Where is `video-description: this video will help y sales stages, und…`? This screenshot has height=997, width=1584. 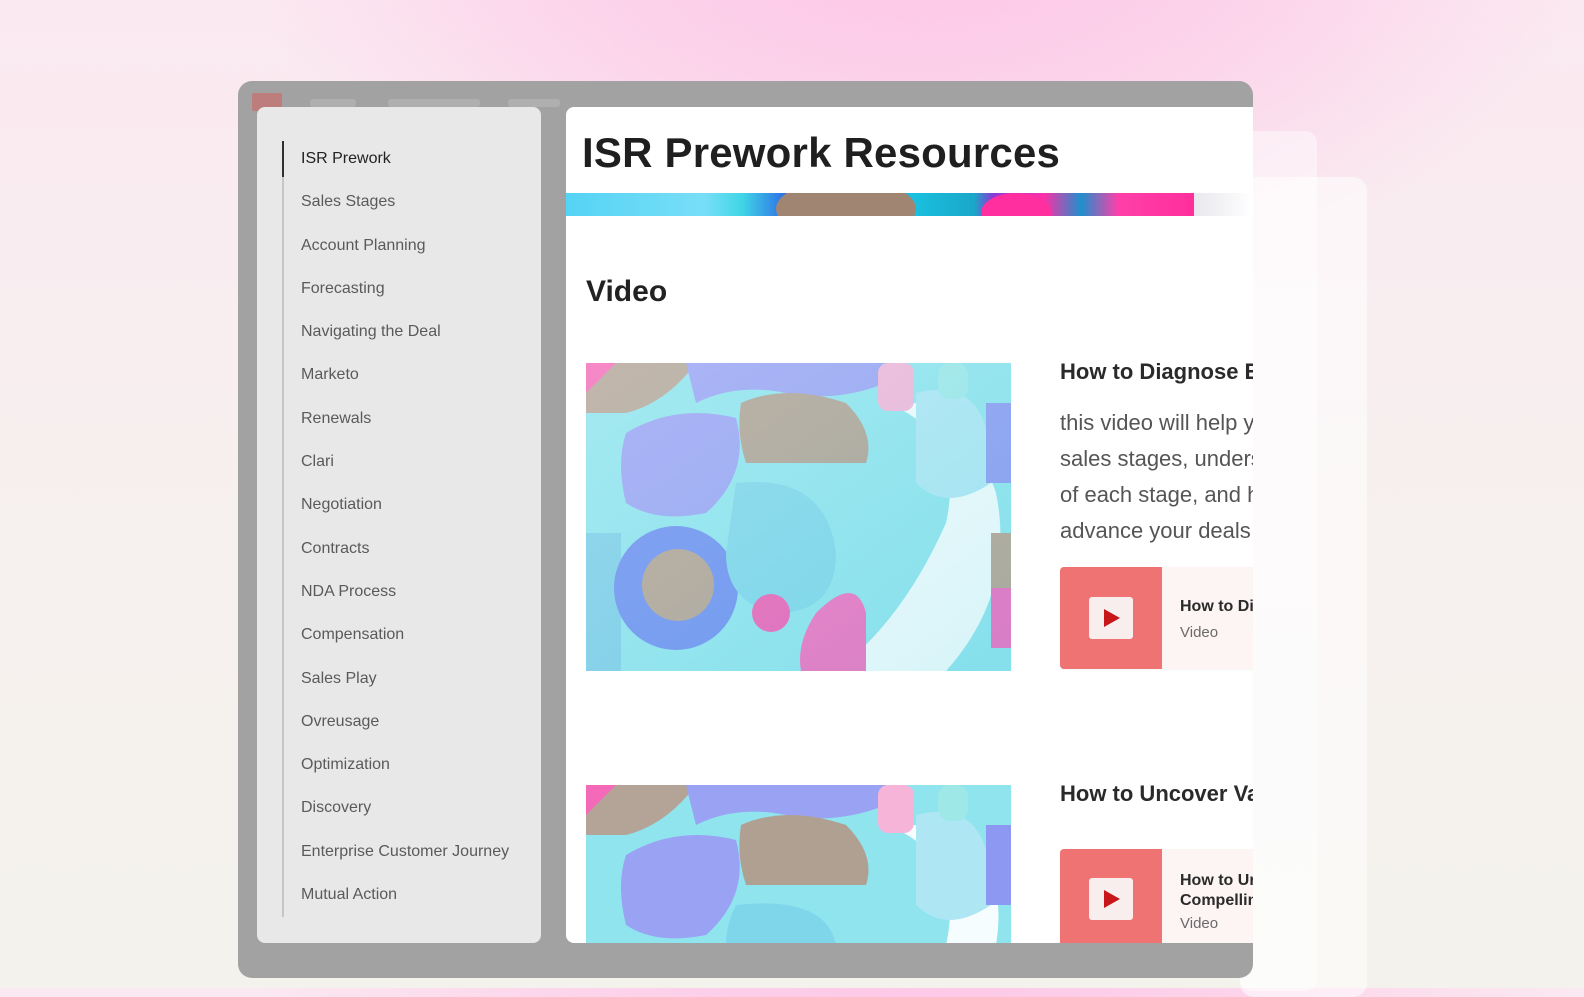 video-description: this video will help y sales stages, und… is located at coordinates (1156, 476).